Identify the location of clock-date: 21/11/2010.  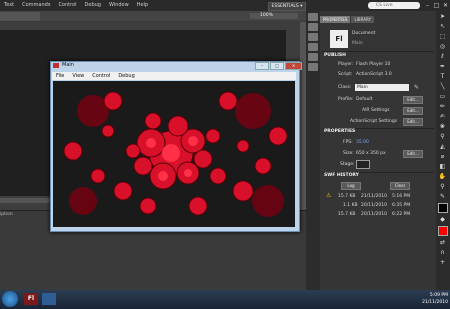
(435, 302).